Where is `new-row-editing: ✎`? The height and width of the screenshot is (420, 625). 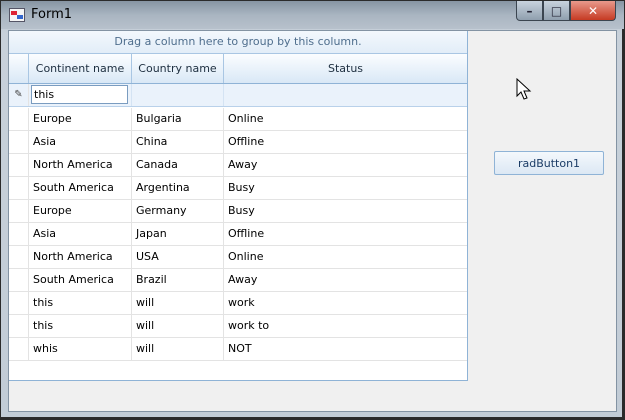 new-row-editing: ✎ is located at coordinates (238, 95).